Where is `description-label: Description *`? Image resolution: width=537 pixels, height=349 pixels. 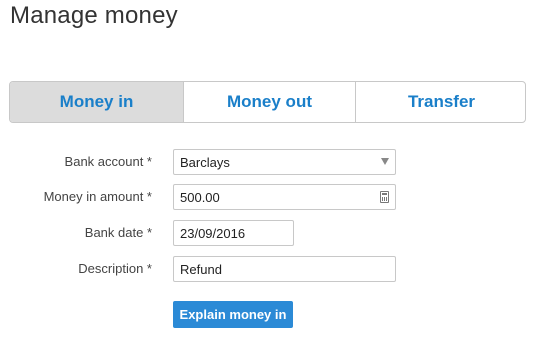
description-label: Description * is located at coordinates (115, 268).